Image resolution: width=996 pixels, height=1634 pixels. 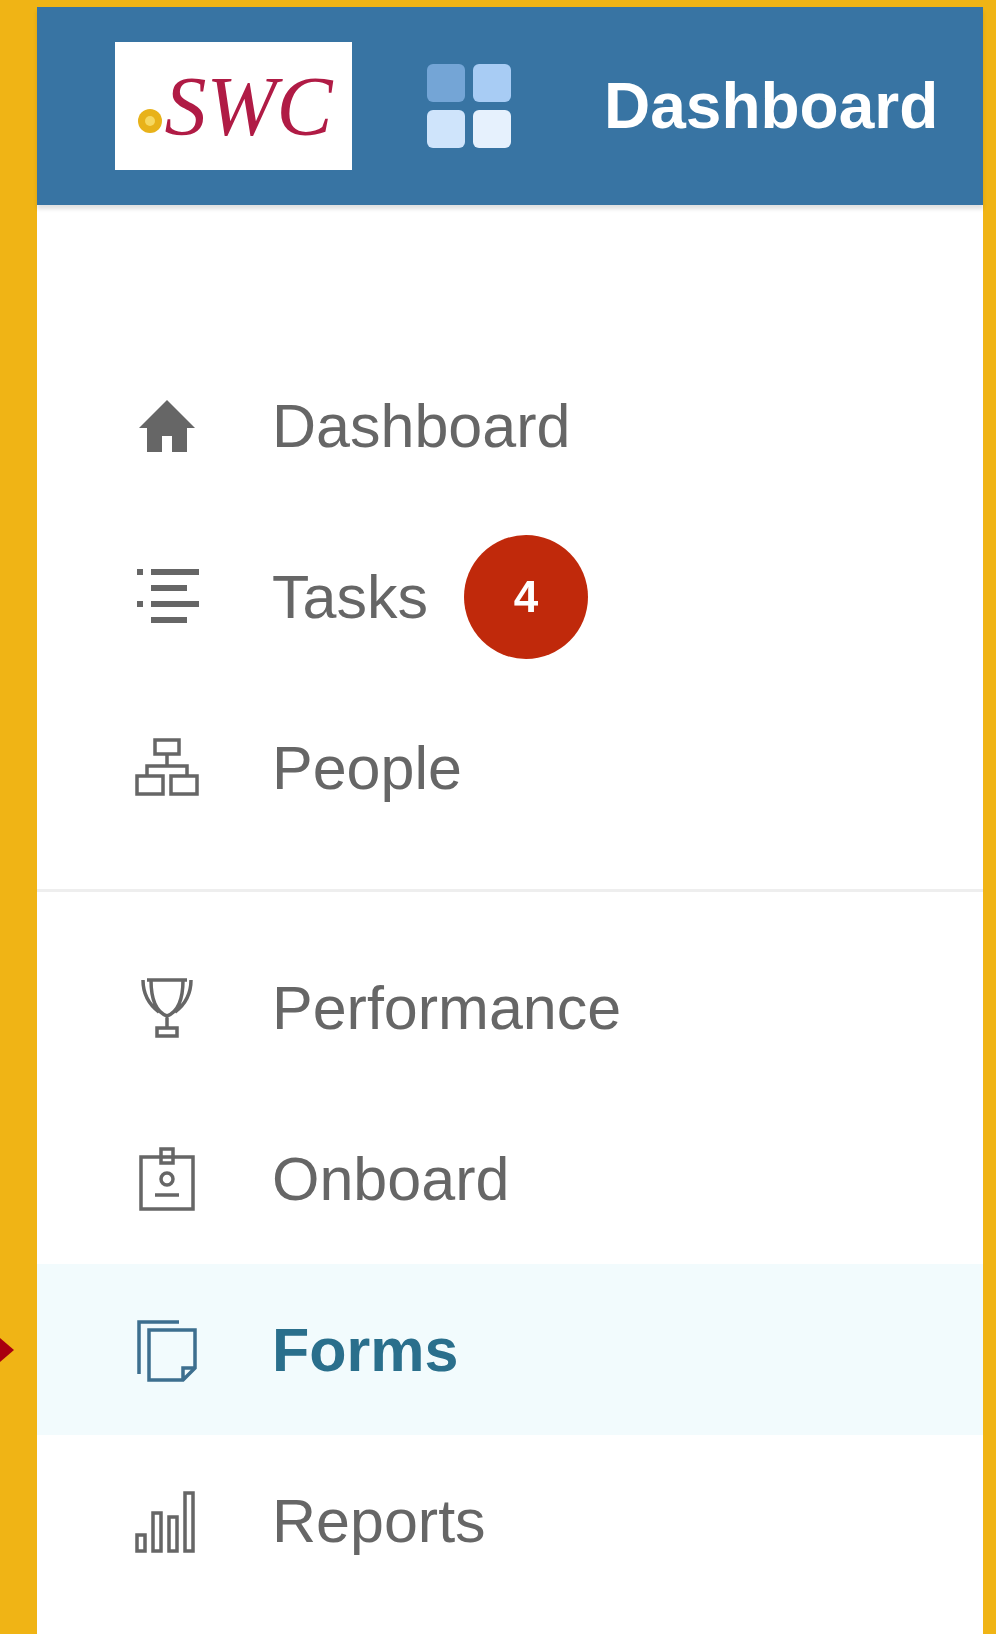 What do you see at coordinates (510, 767) in the screenshot?
I see `nav-item: People` at bounding box center [510, 767].